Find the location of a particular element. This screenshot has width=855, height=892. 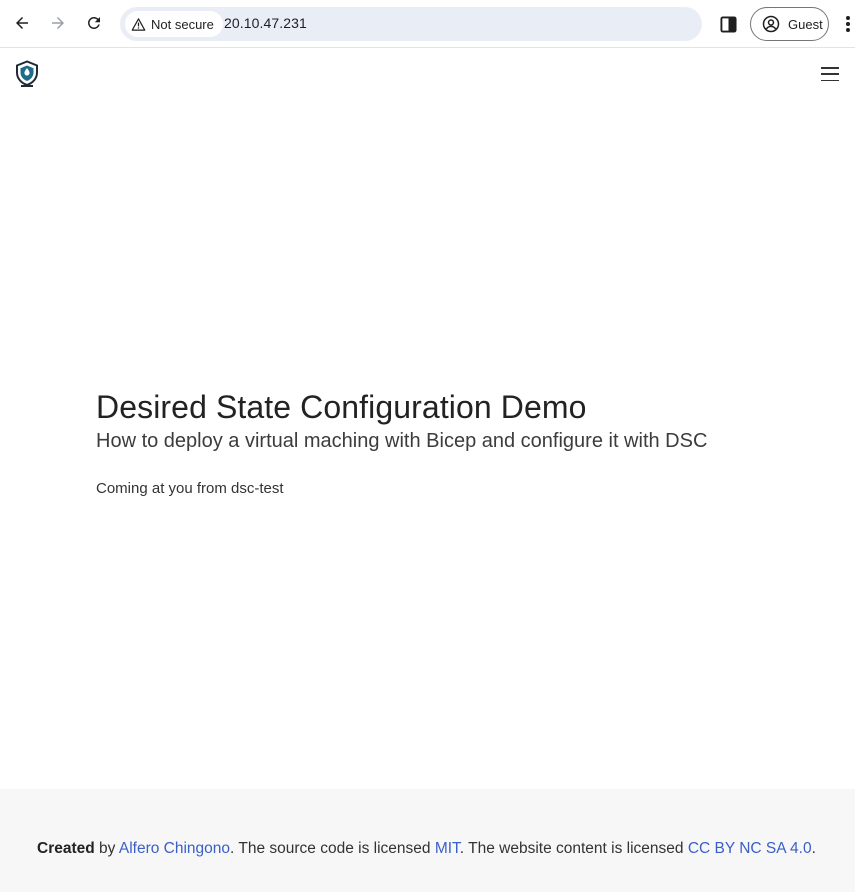

hamburger-menu-button is located at coordinates (830, 74).